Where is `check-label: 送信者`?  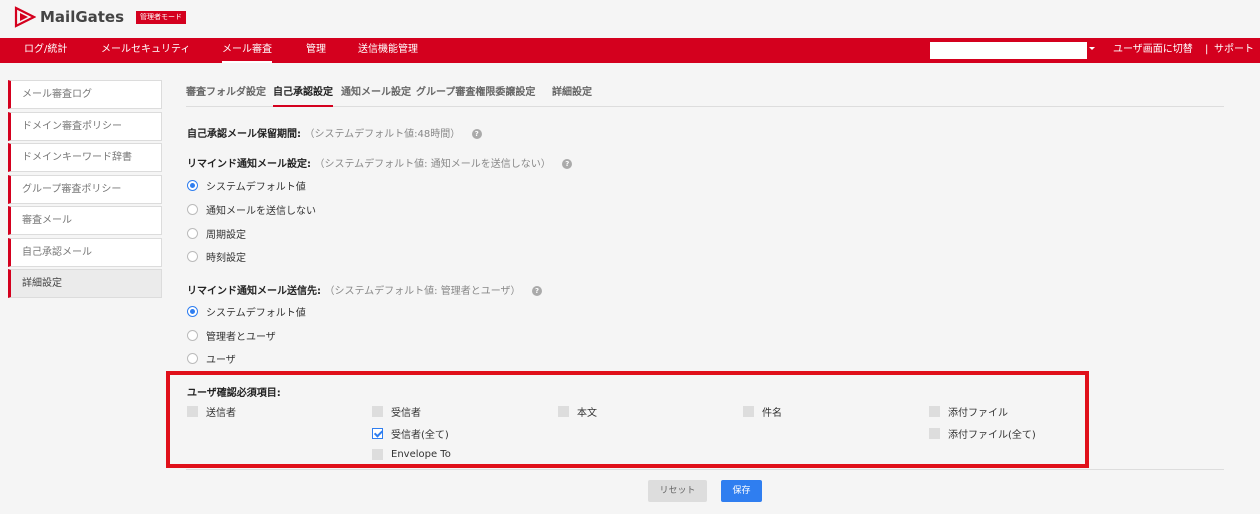 check-label: 送信者 is located at coordinates (221, 413).